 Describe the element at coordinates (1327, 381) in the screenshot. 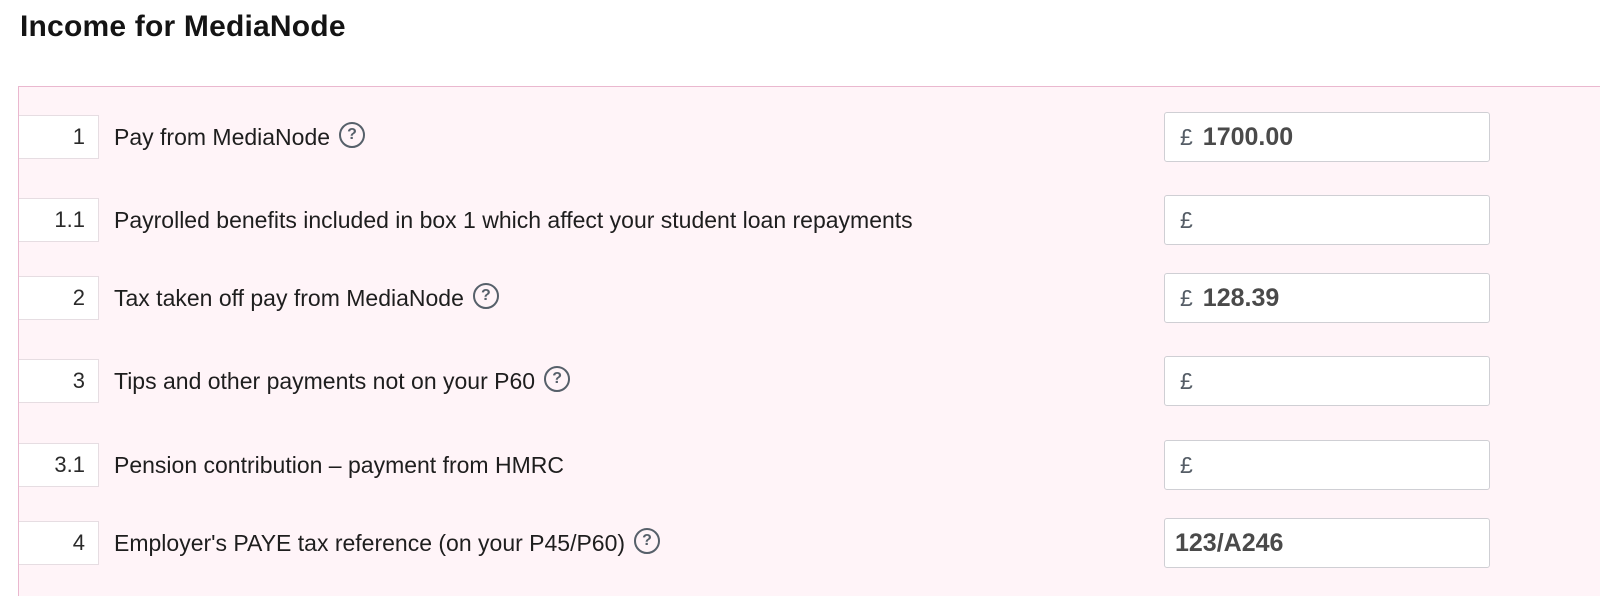

I see `tips-payments-input: £` at that location.